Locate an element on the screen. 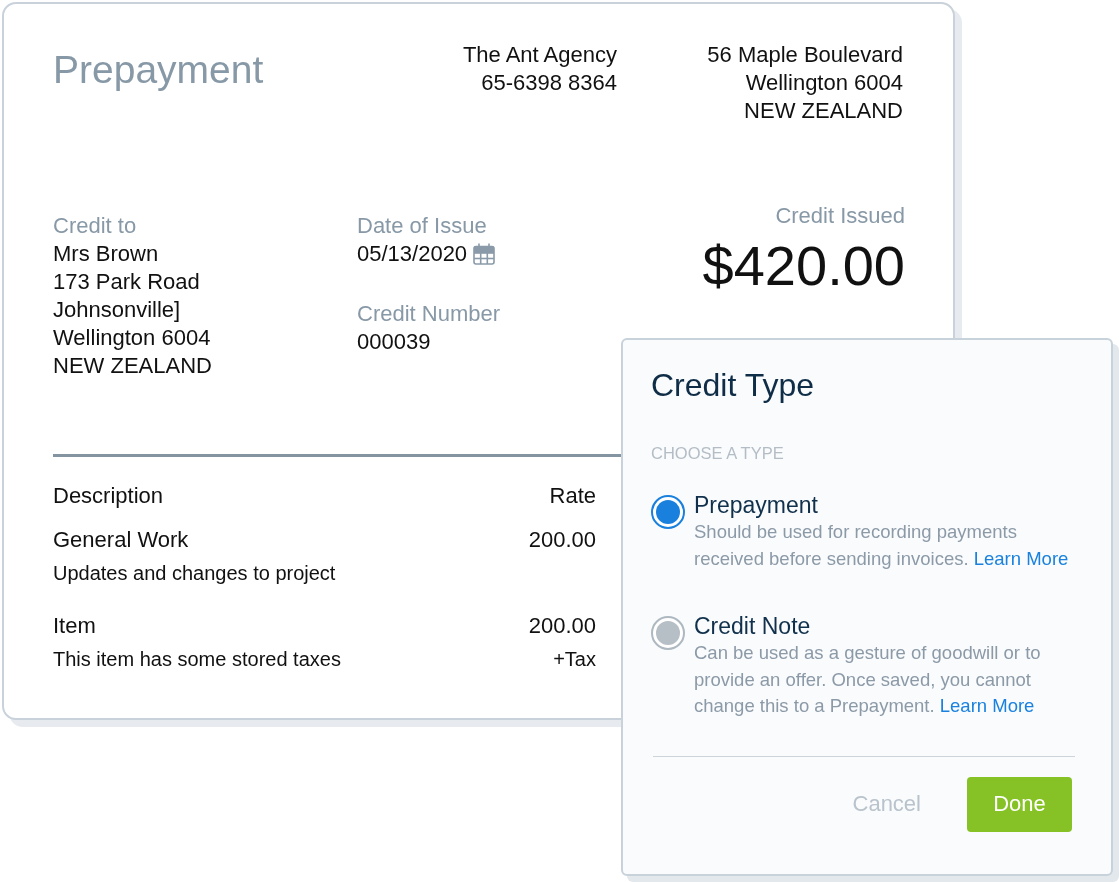  tax-label: +Tax is located at coordinates (574, 659).